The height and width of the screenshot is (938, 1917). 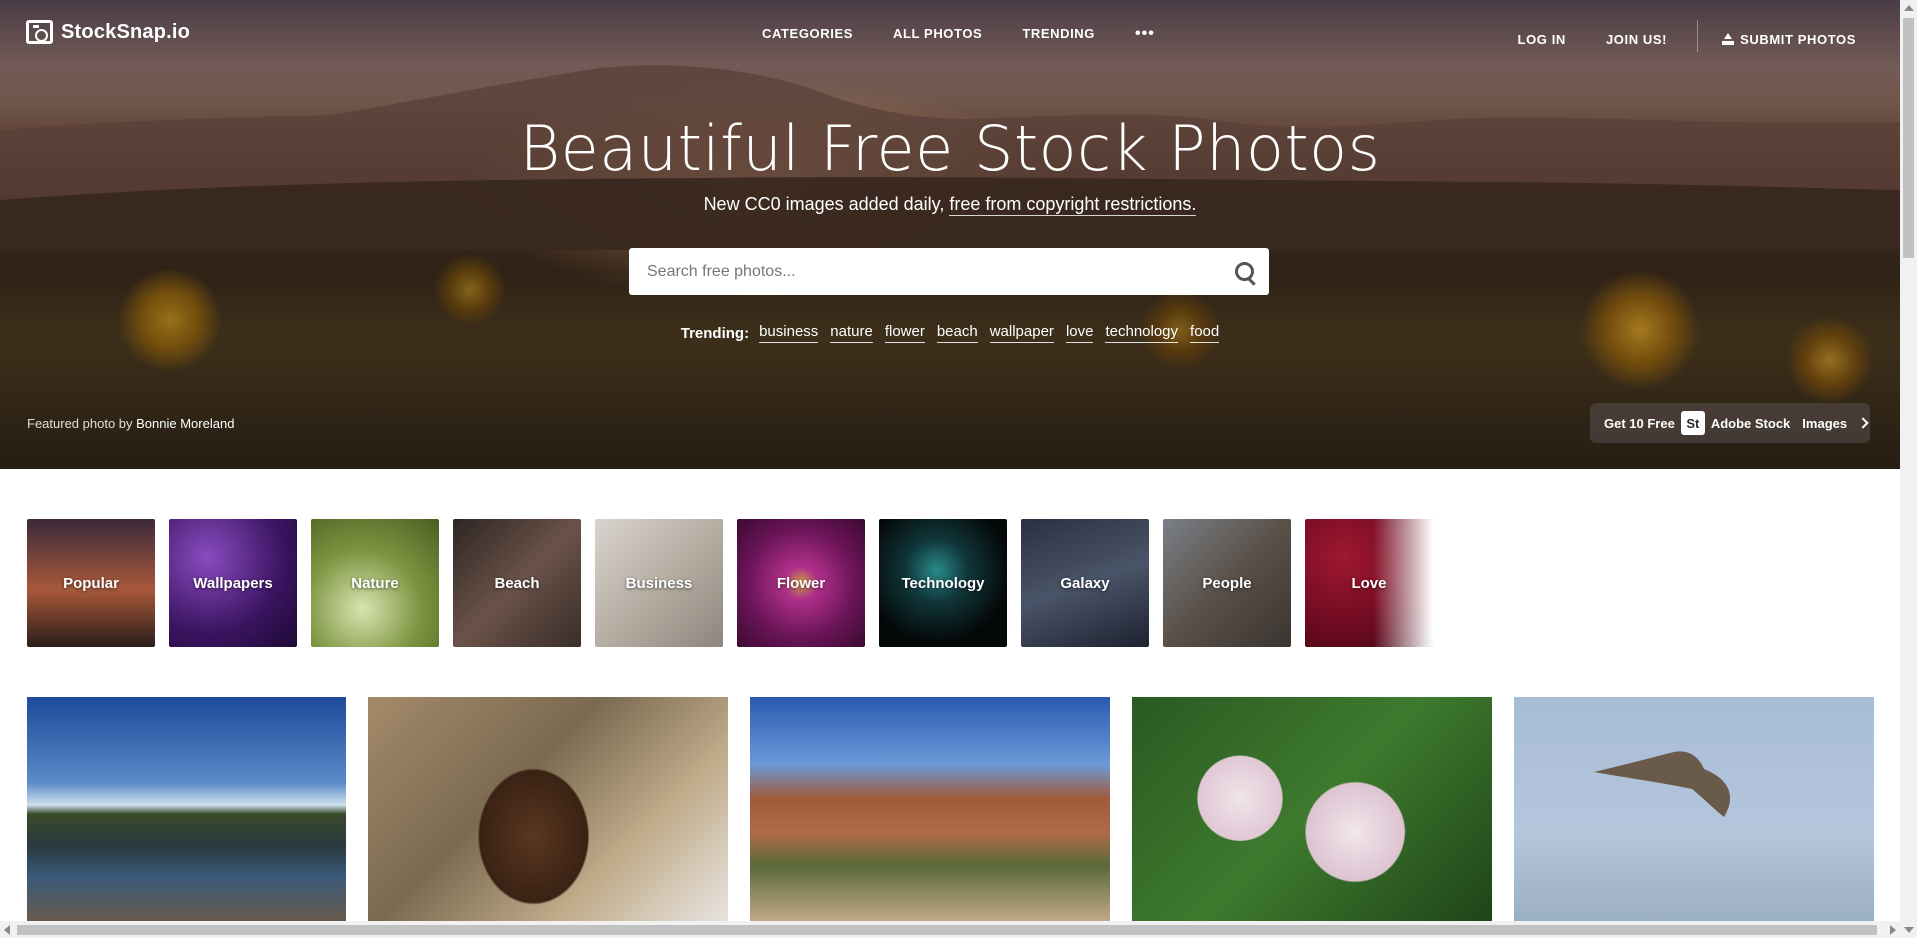 I want to click on photo-thumbnail-lake, so click(x=186, y=809).